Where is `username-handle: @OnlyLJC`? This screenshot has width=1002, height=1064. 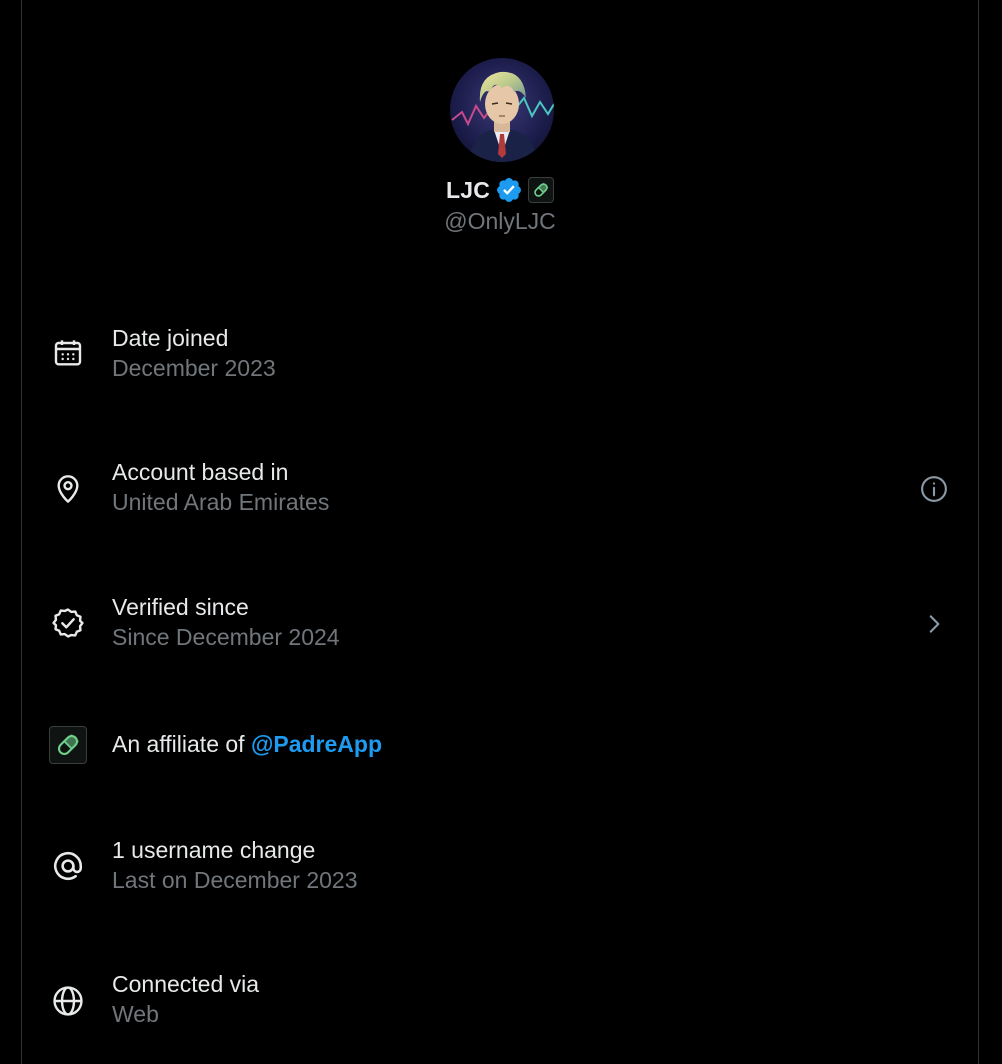 username-handle: @OnlyLJC is located at coordinates (500, 221).